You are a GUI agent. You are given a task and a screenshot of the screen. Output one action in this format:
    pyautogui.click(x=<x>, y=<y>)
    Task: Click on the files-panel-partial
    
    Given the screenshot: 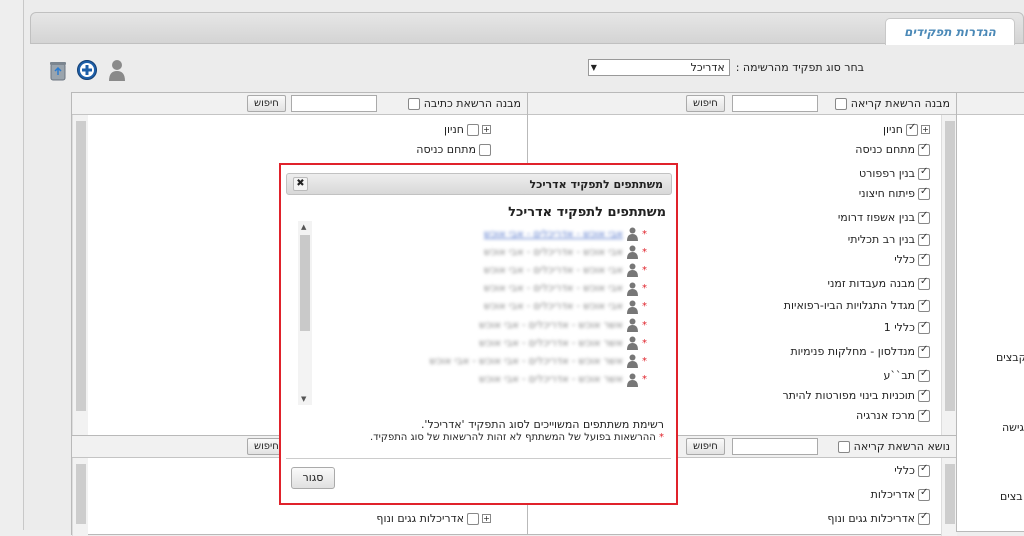 What is the action you would take?
    pyautogui.click(x=990, y=312)
    